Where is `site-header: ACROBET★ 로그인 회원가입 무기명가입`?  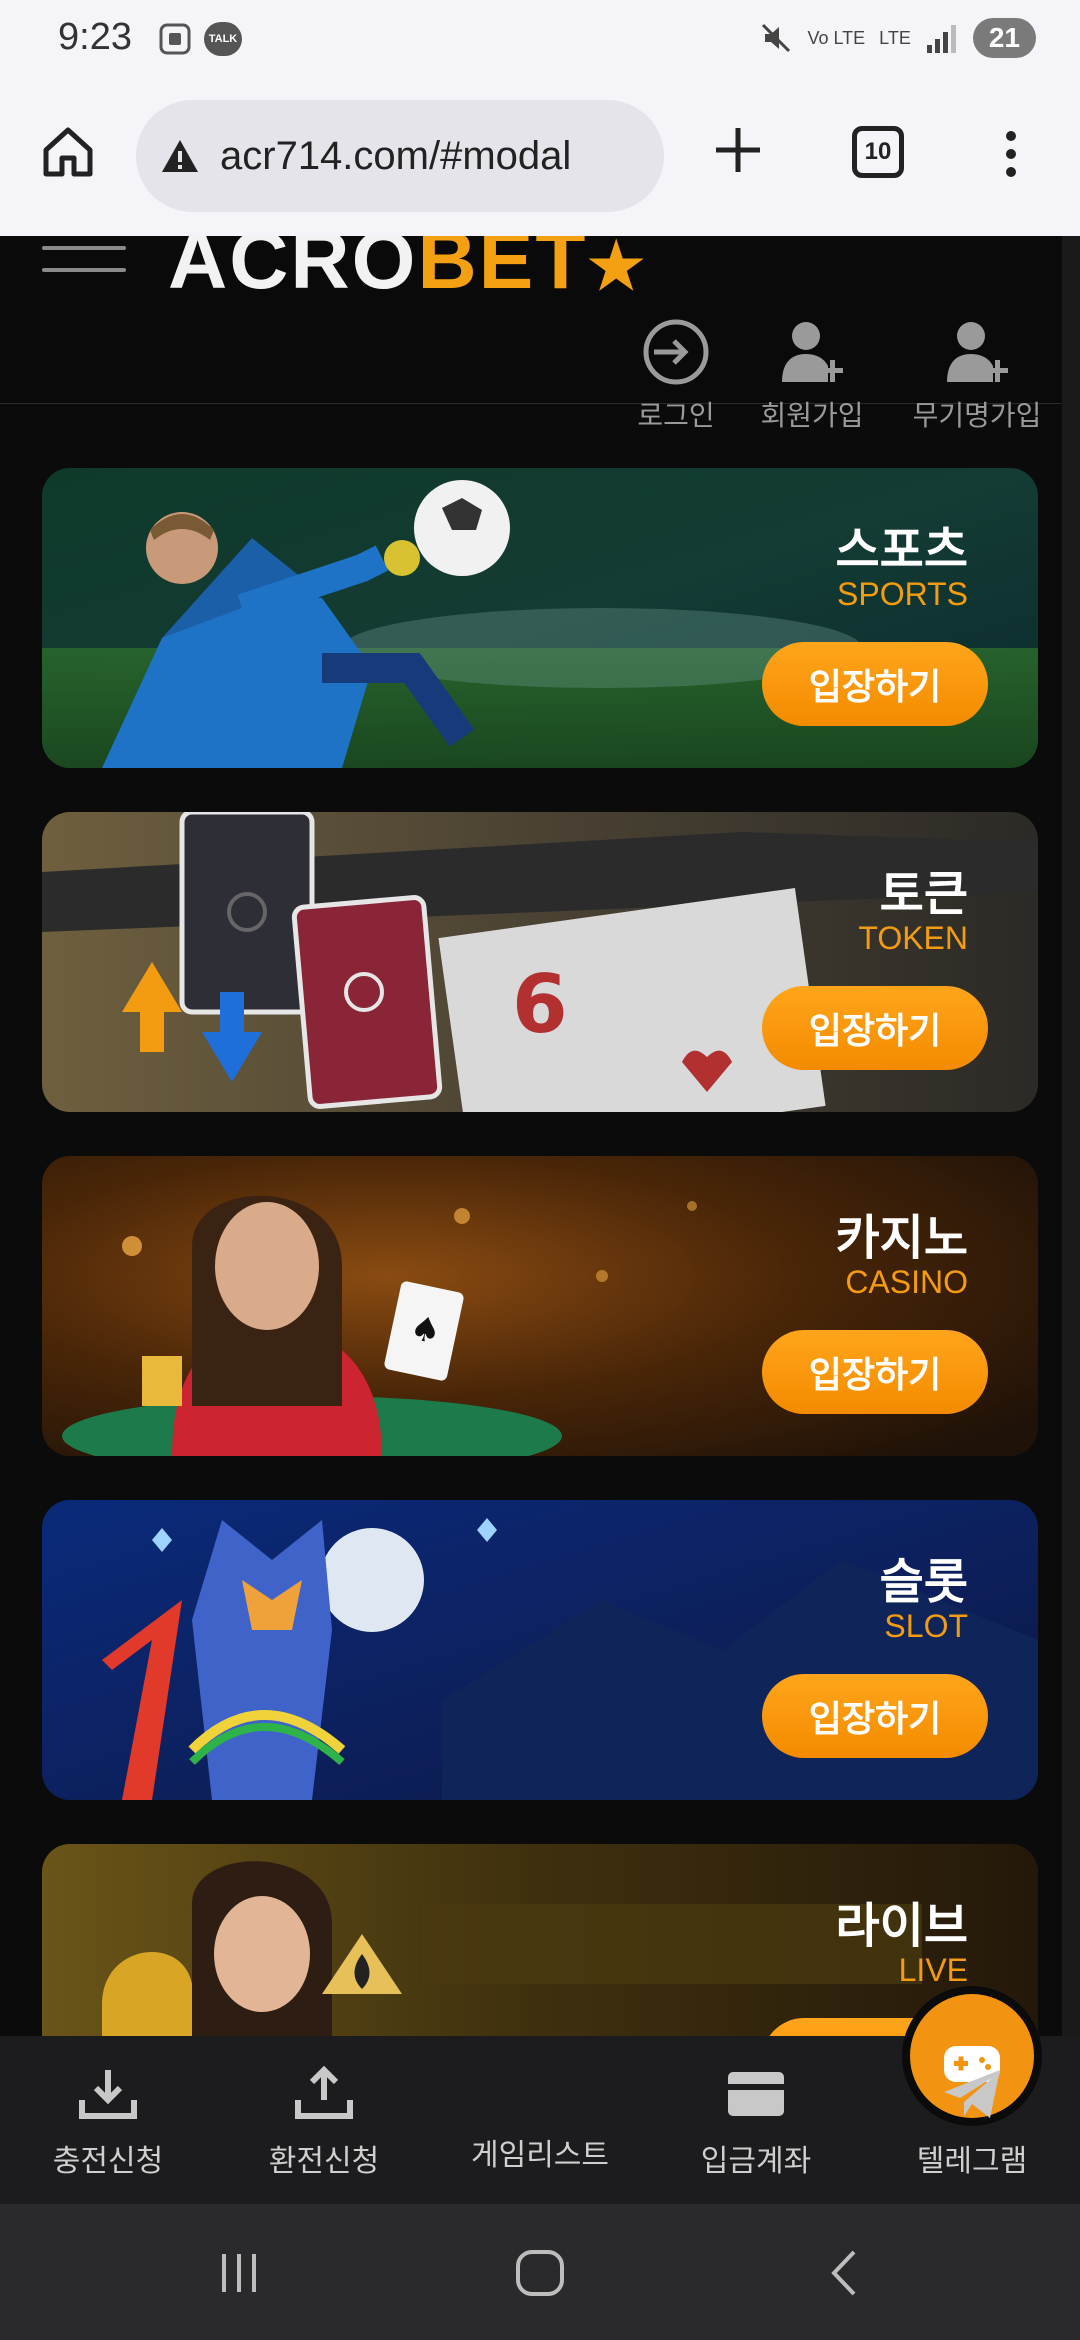 site-header: ACROBET★ 로그인 회원가입 무기명가입 is located at coordinates (531, 334).